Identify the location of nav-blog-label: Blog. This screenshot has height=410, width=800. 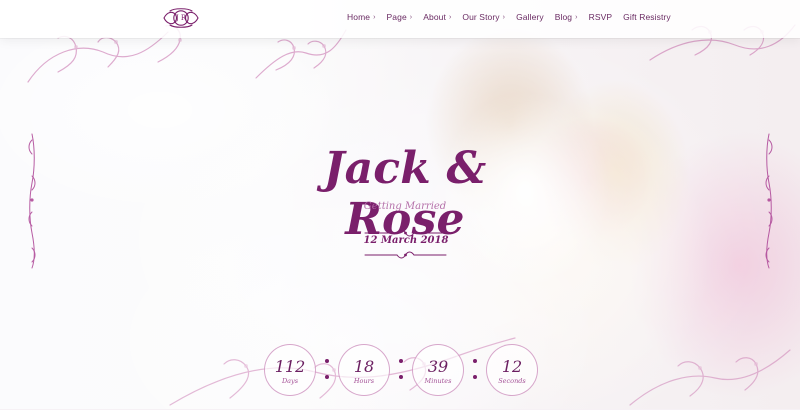
(563, 17).